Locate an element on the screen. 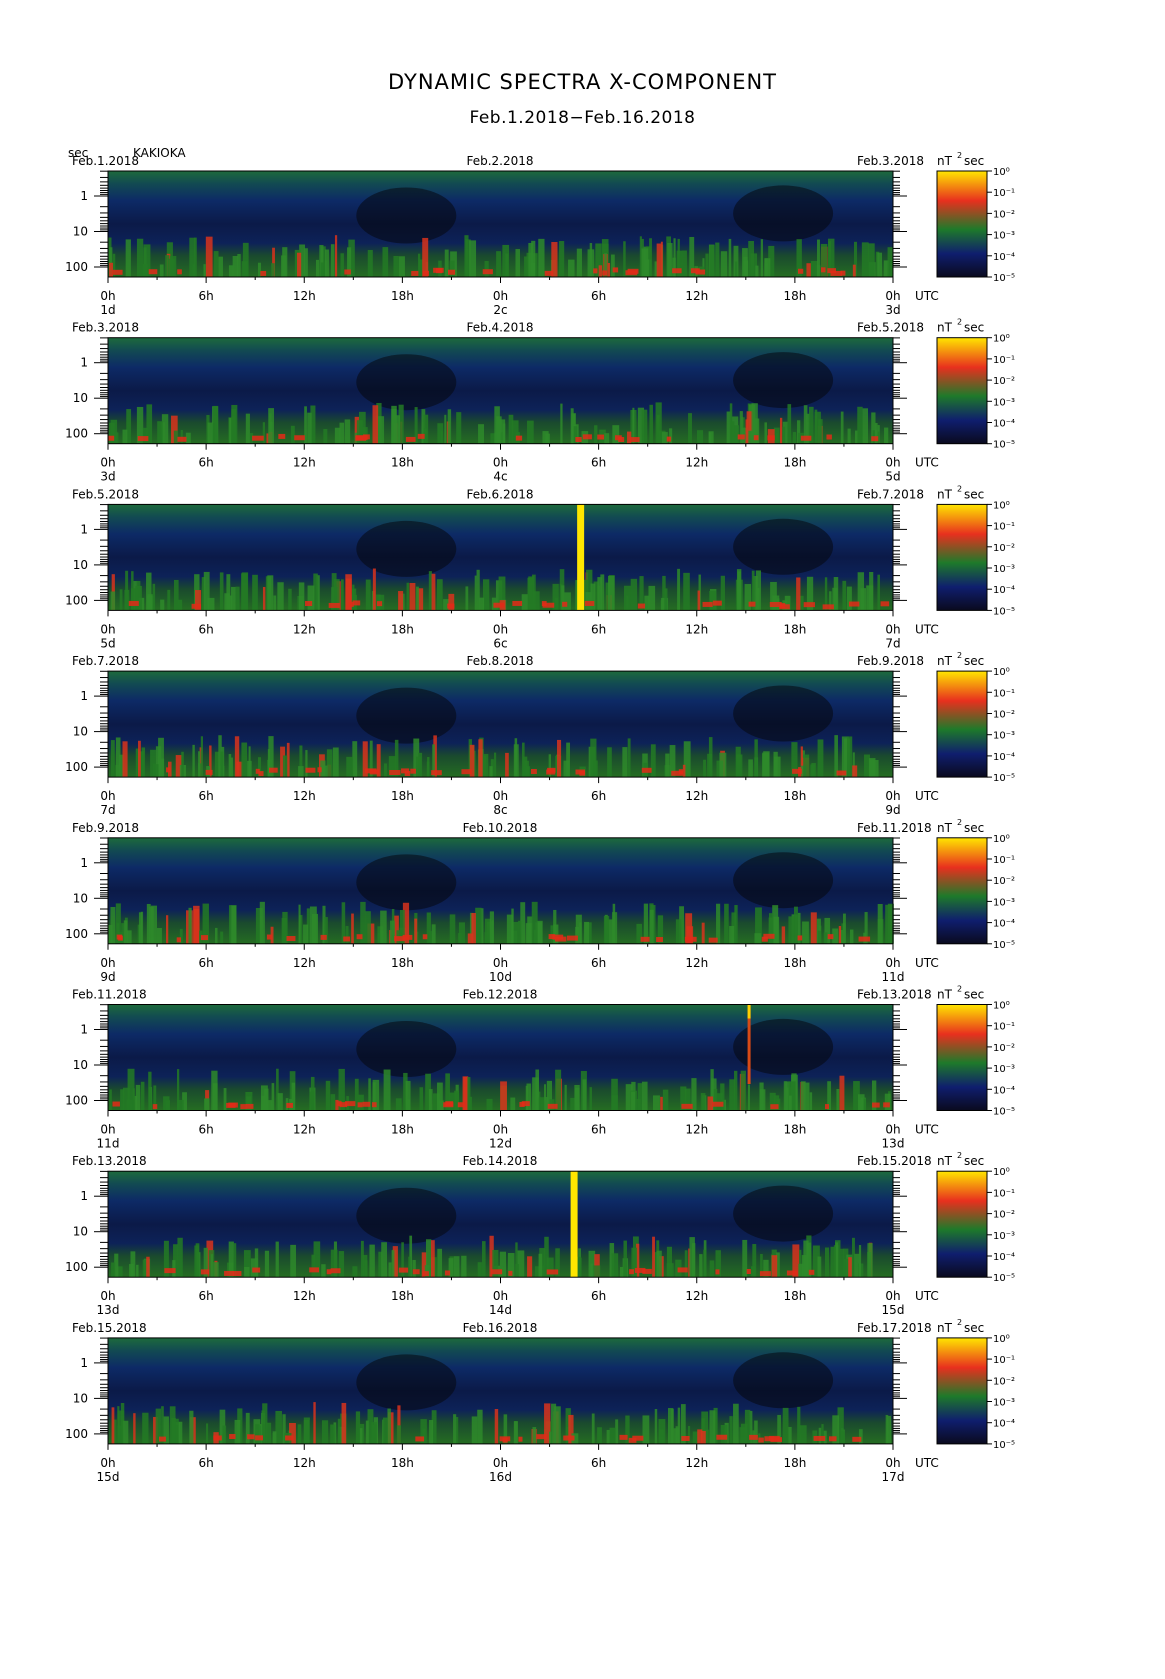 The width and height of the screenshot is (1165, 1679). colorbar-tick-label: 10⁻² is located at coordinates (1004, 881).